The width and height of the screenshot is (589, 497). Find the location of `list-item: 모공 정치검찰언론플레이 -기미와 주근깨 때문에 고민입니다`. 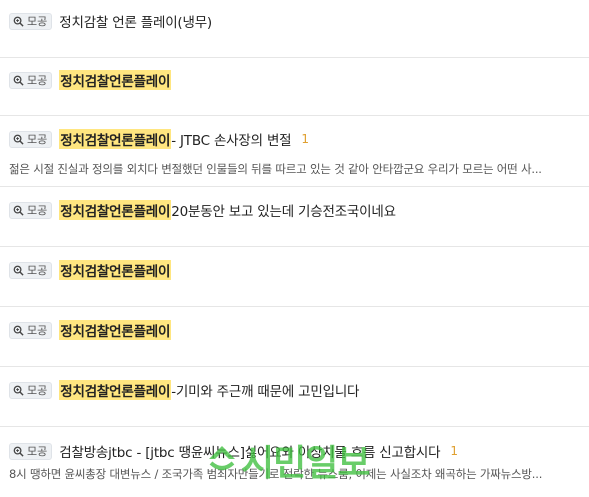

list-item: 모공 정치검찰언론플레이 -기미와 주근깨 때문에 고민입니다 is located at coordinates (294, 397).